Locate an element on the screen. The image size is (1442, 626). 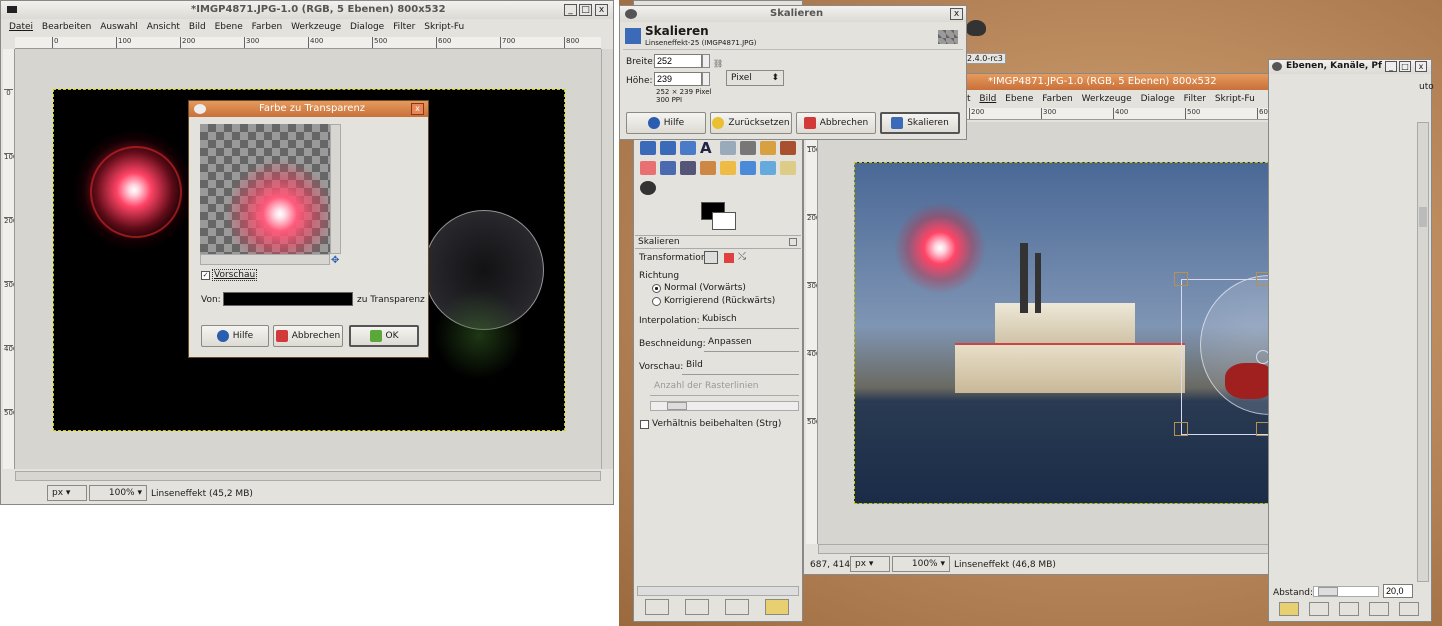
blur-icon is located at coordinates (768, 168).